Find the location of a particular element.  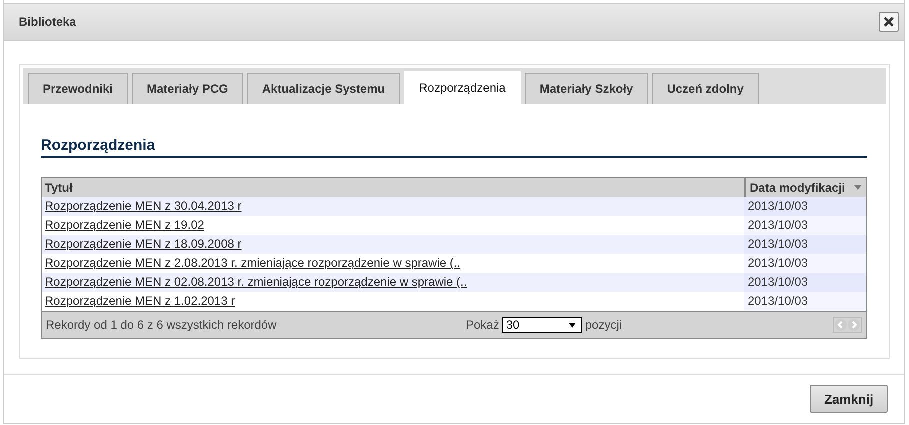

records-info: Rekordy od 1 do 6 z 6 wszystkich rekordów is located at coordinates (162, 325).